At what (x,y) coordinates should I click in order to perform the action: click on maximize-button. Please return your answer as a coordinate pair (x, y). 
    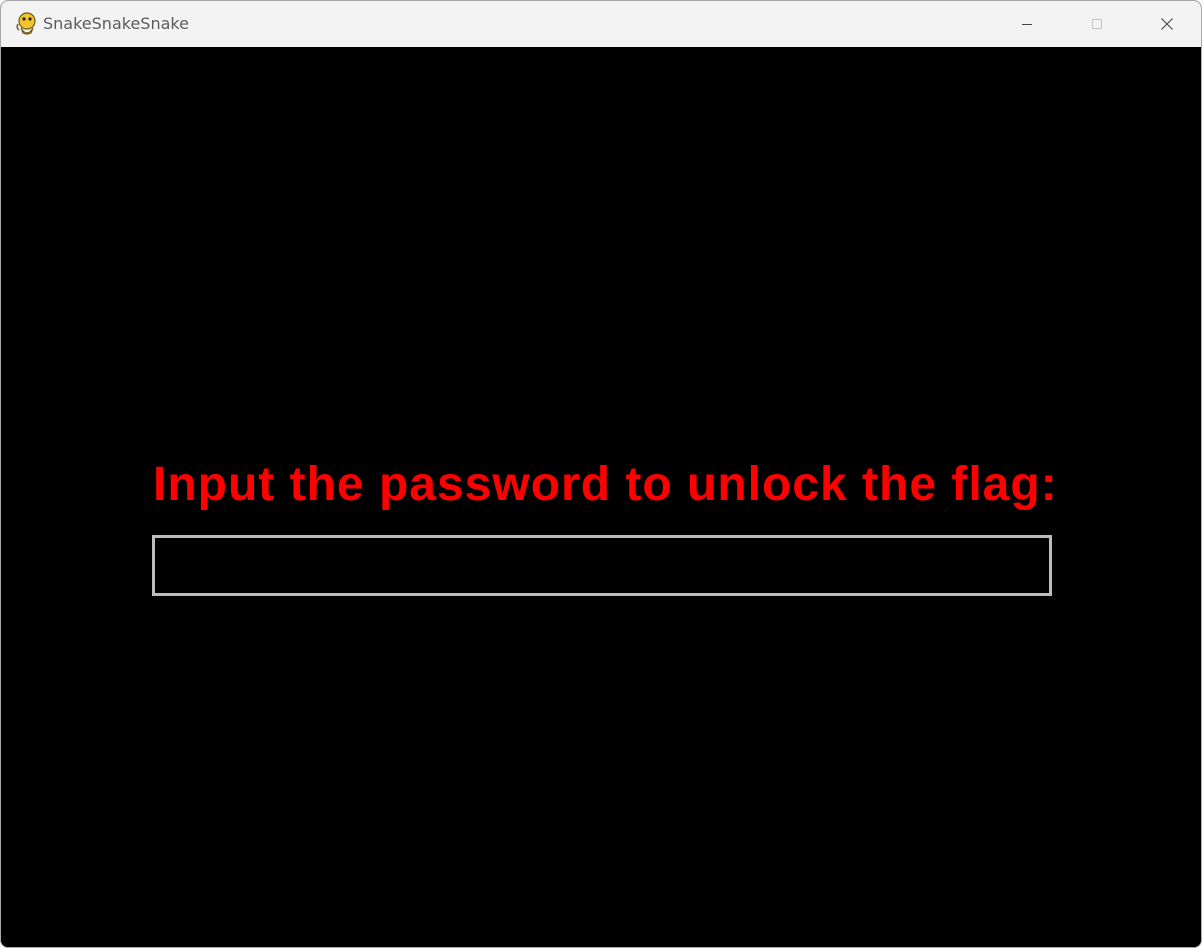
    Looking at the image, I should click on (1097, 24).